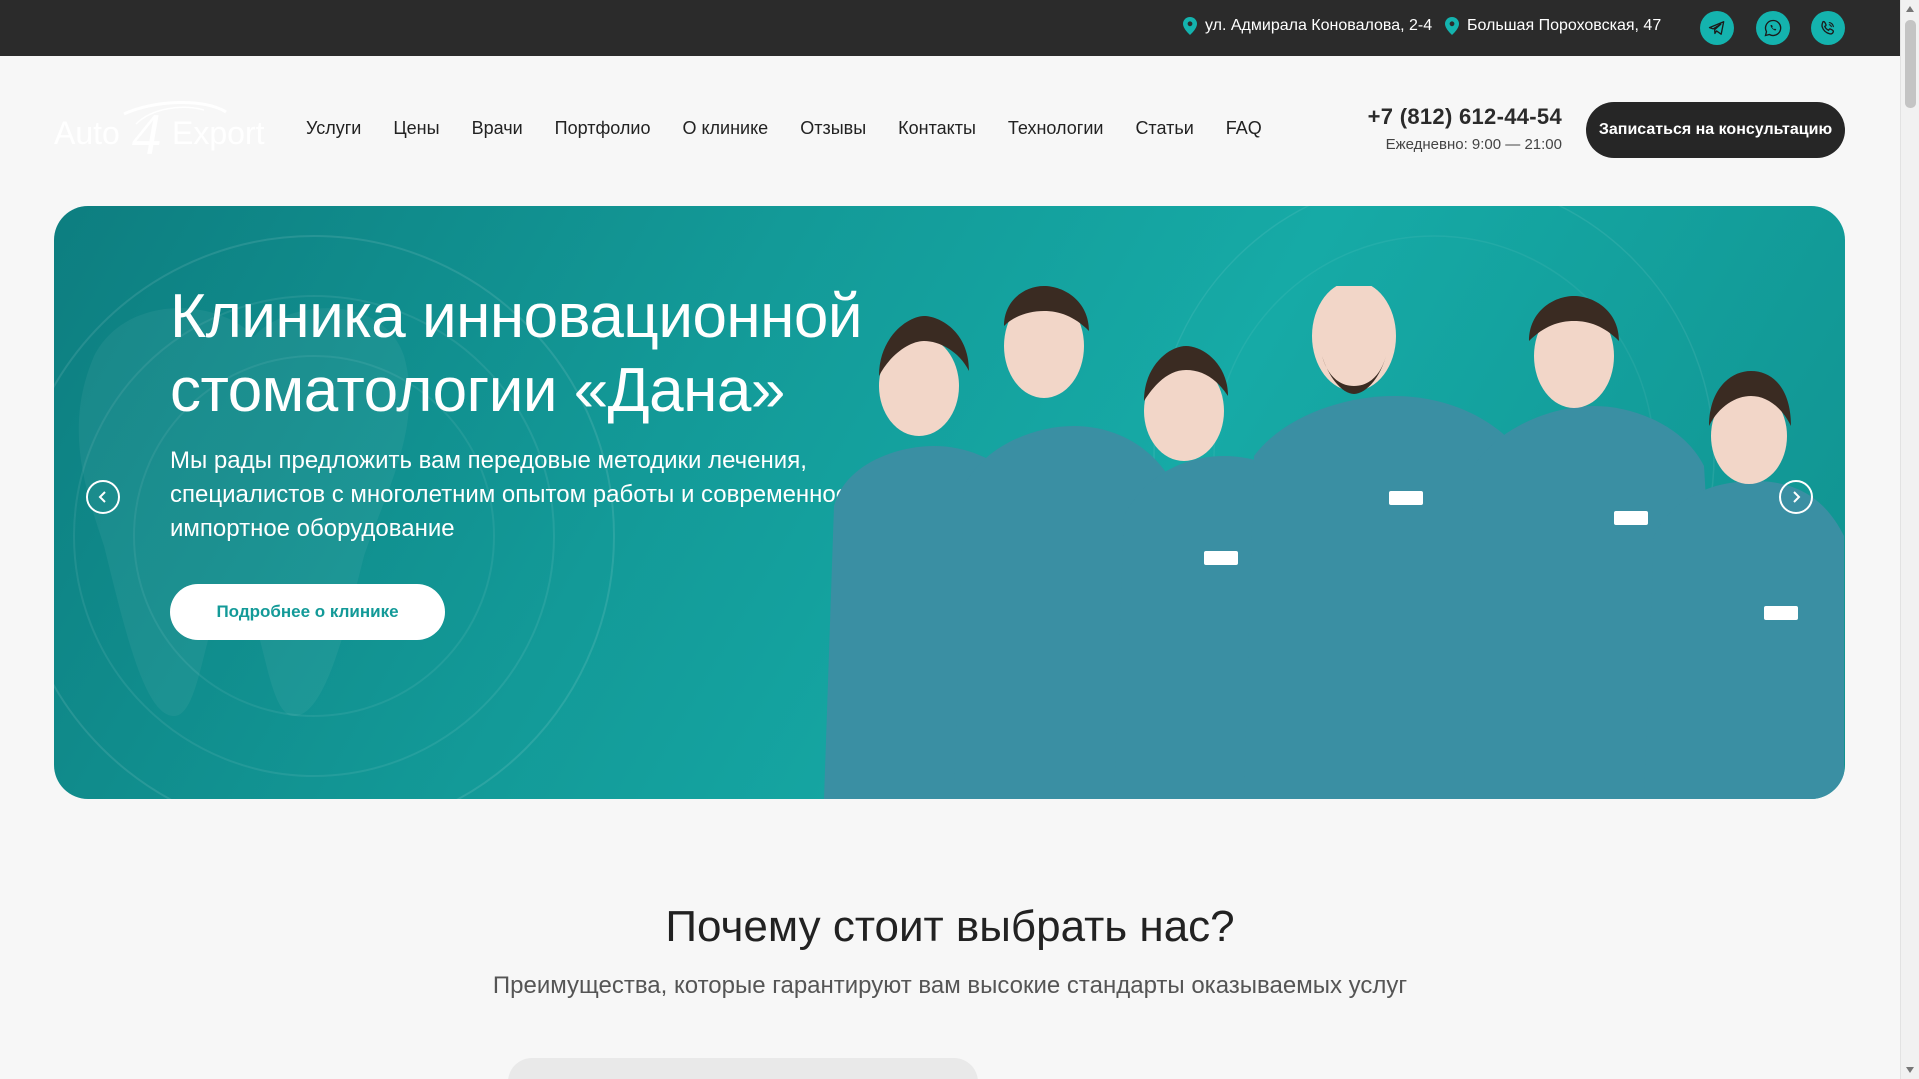  What do you see at coordinates (1910, 64) in the screenshot?
I see `scrollbar-thumb` at bounding box center [1910, 64].